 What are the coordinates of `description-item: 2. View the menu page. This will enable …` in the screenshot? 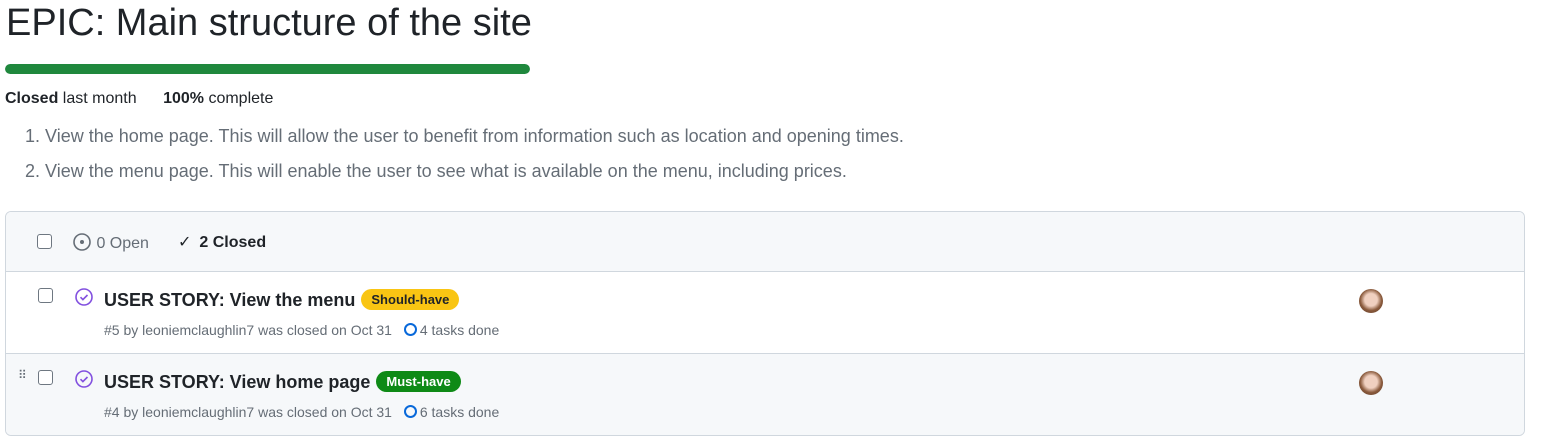 It's located at (436, 171).